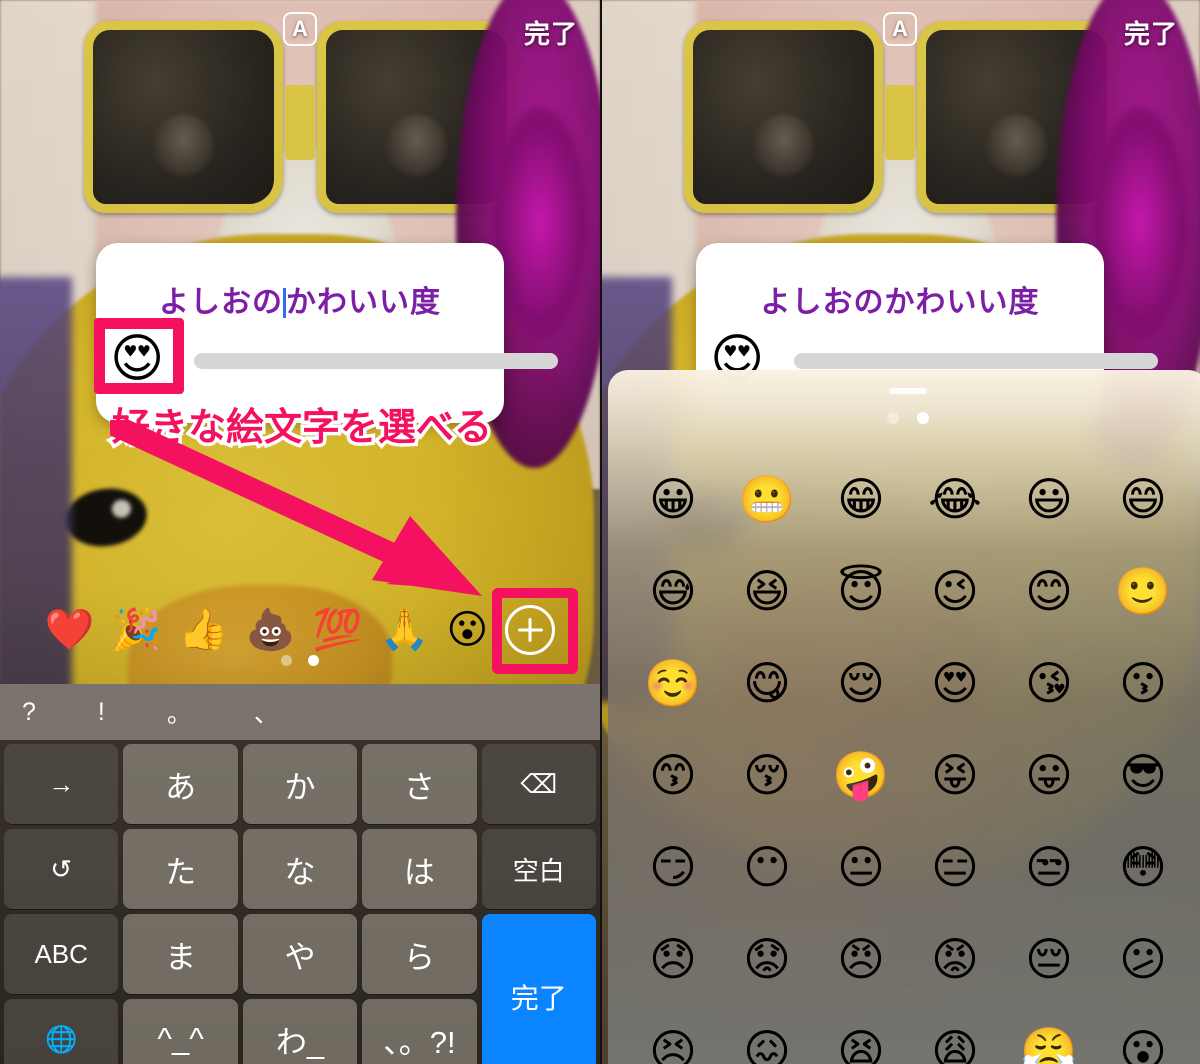 This screenshot has height=1064, width=1200. I want to click on emoji-sheet-pager, so click(908, 418).